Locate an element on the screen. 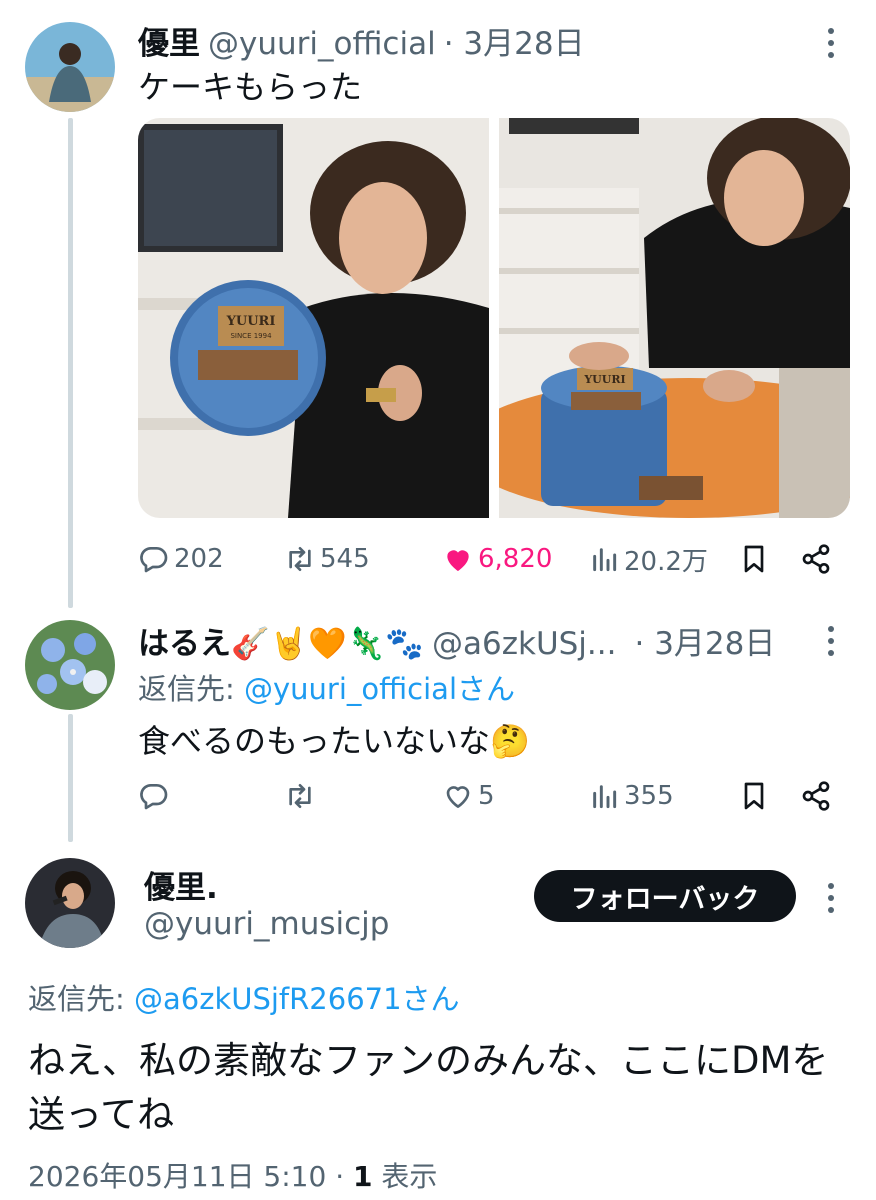  retweet-button is located at coordinates (302, 796).